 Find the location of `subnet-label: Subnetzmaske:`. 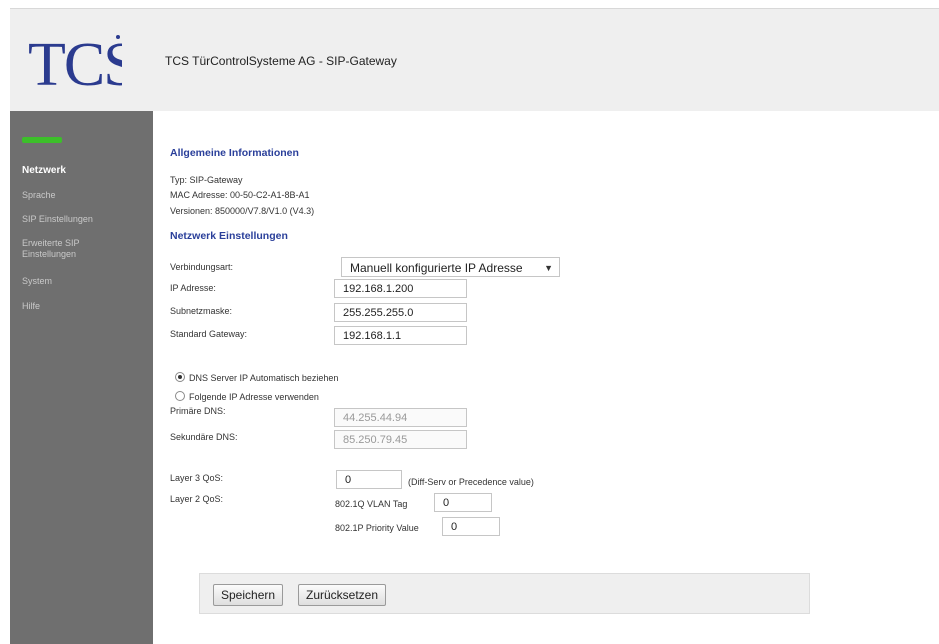

subnet-label: Subnetzmaske: is located at coordinates (201, 311).